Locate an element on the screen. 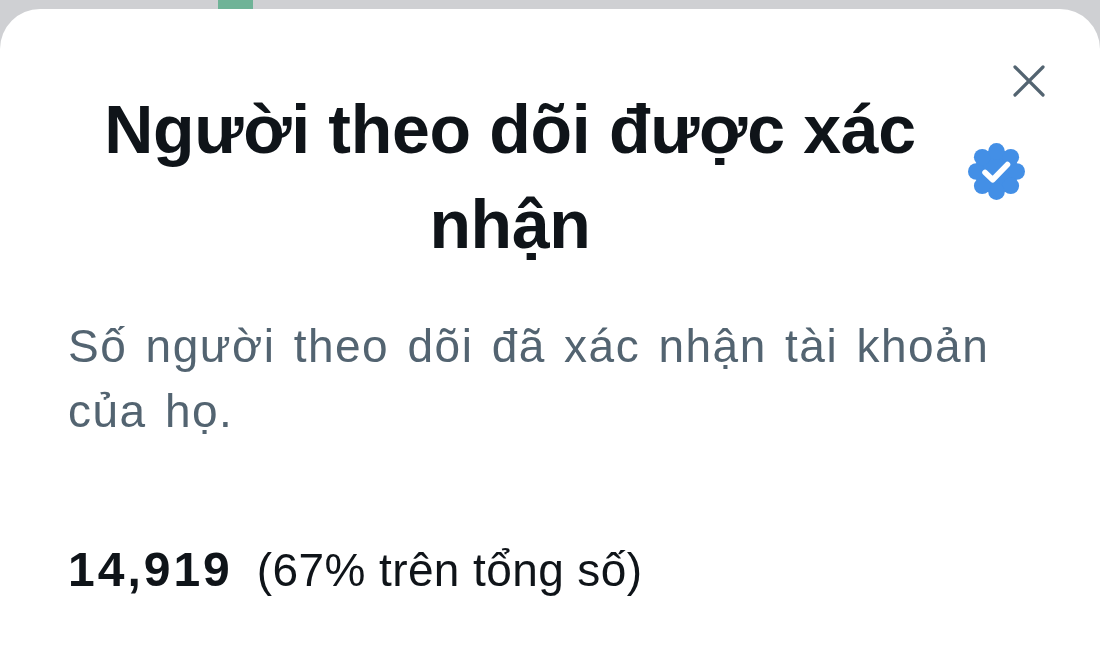 This screenshot has width=1100, height=657. share-of-total: (67% trên tổng số) is located at coordinates (449, 570).